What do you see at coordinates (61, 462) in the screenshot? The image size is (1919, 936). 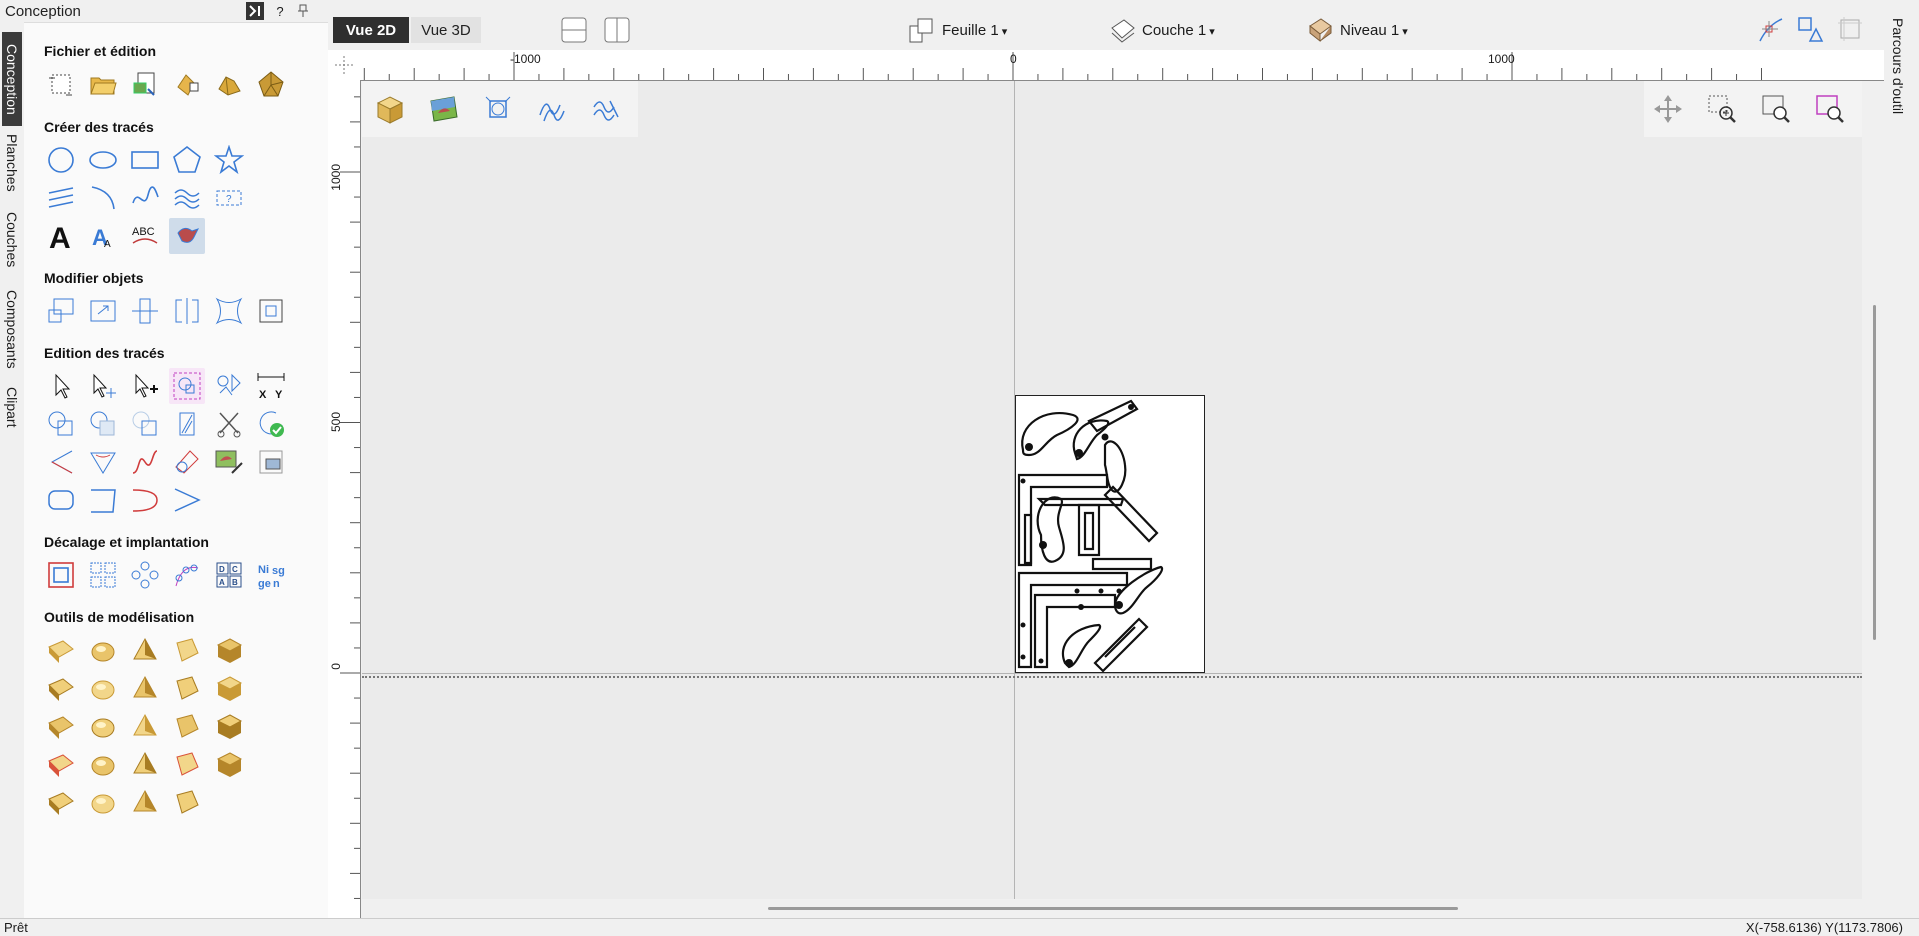 I see `join-tool` at bounding box center [61, 462].